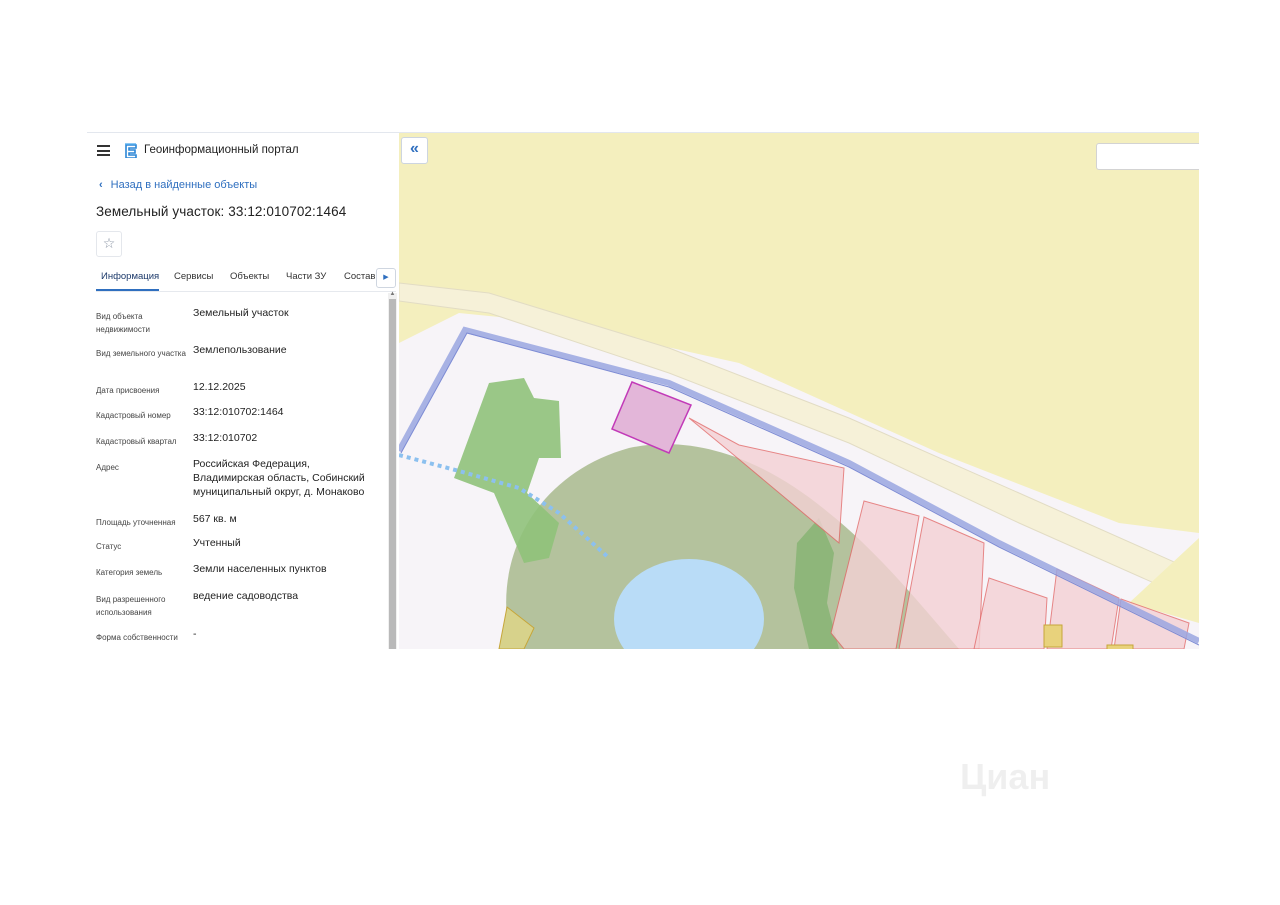  Describe the element at coordinates (107, 467) in the screenshot. I see `info-label: Адрес` at that location.